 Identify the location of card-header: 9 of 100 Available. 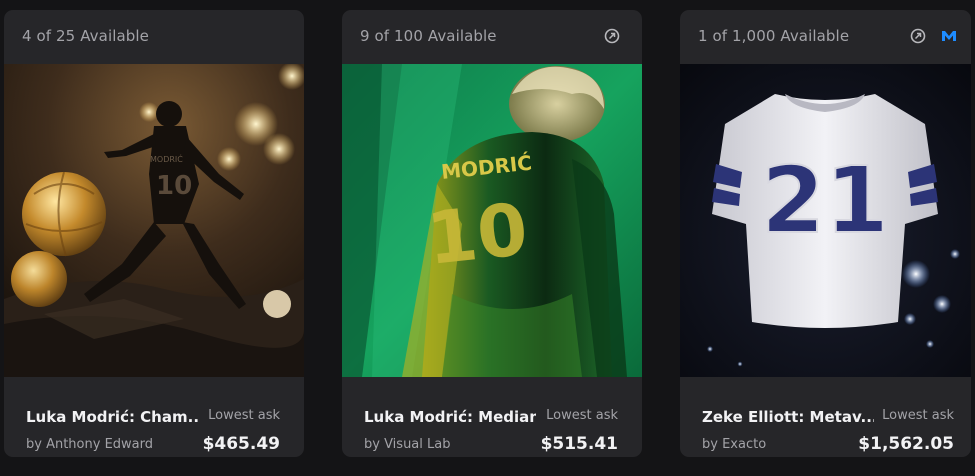
(492, 37).